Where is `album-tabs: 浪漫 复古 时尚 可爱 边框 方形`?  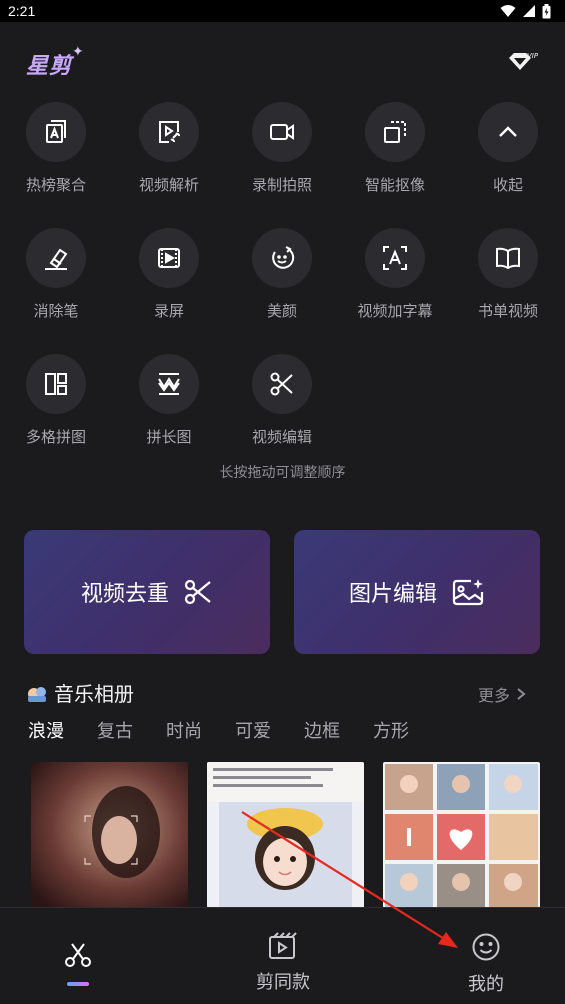
album-tabs: 浪漫 复古 时尚 可爱 边框 方形 is located at coordinates (235, 730).